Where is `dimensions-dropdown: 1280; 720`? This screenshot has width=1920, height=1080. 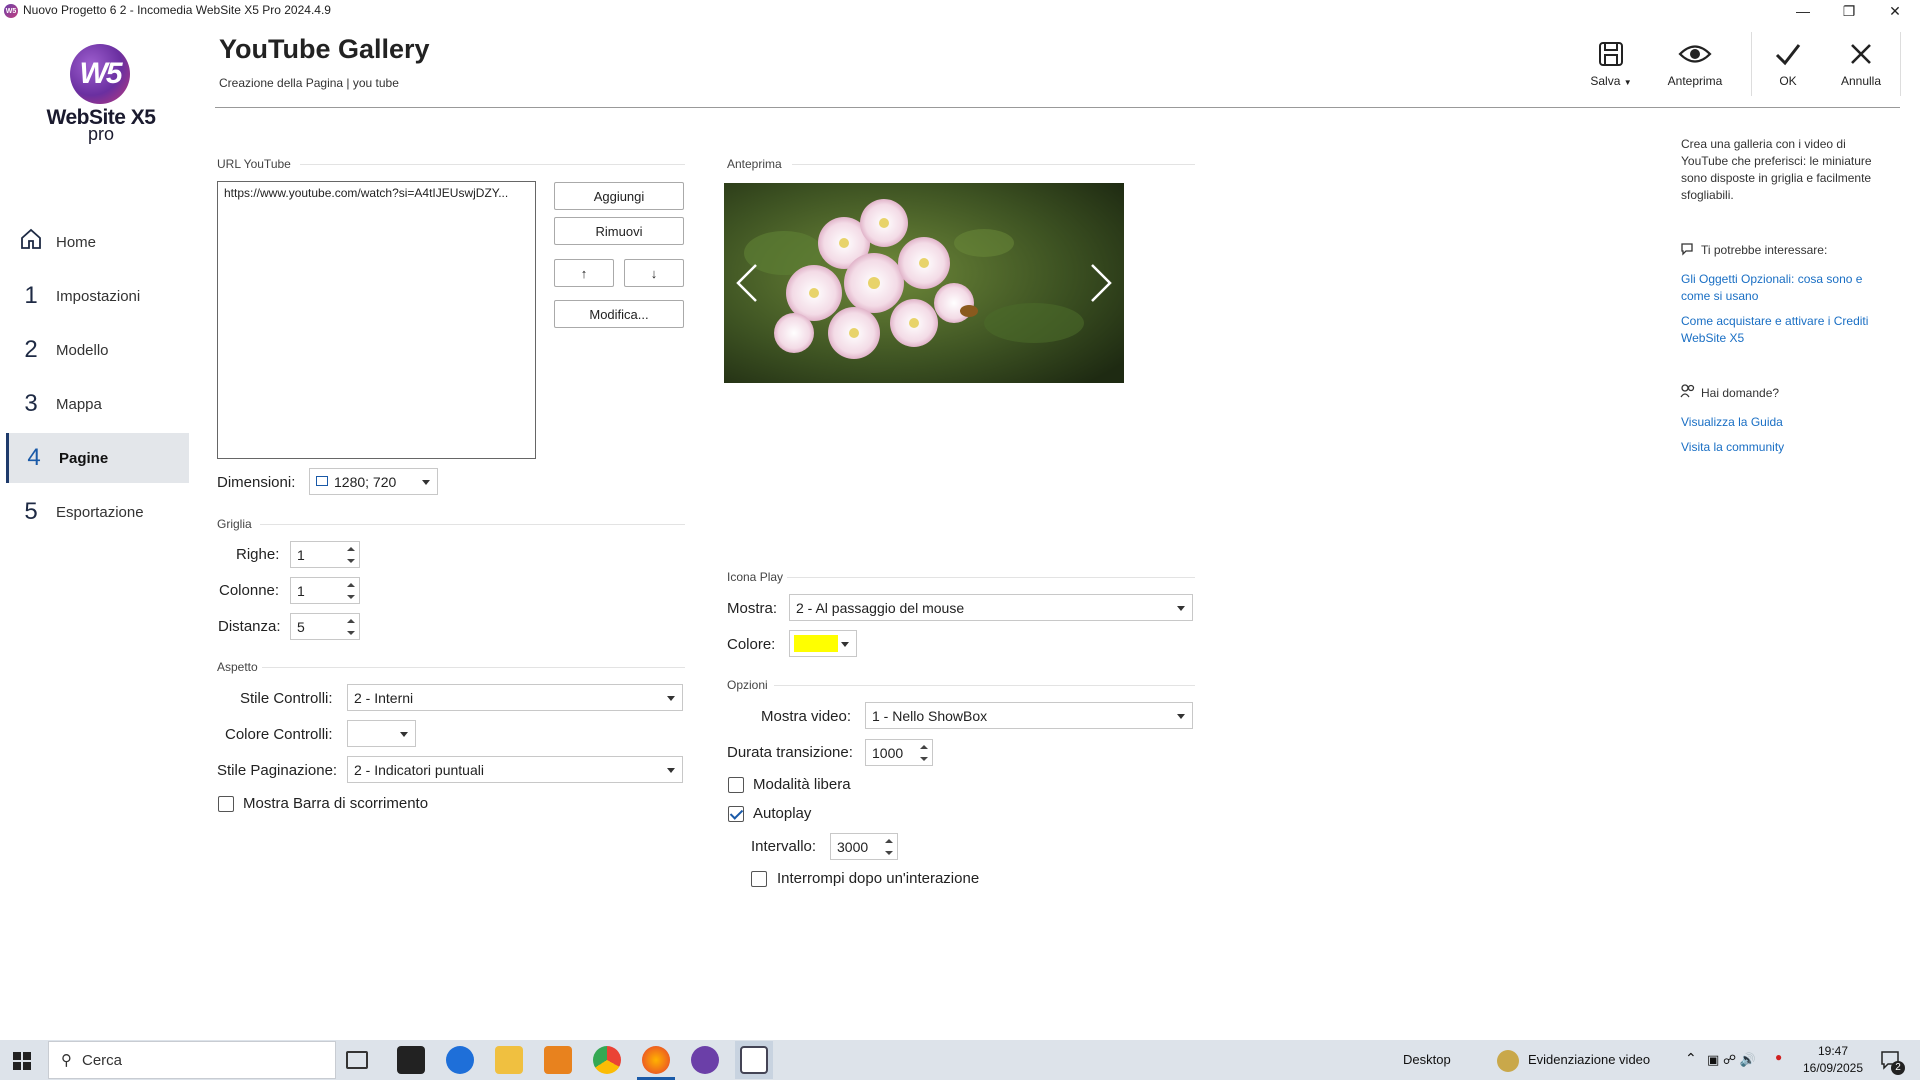
dimensions-dropdown: 1280; 720 is located at coordinates (373, 481).